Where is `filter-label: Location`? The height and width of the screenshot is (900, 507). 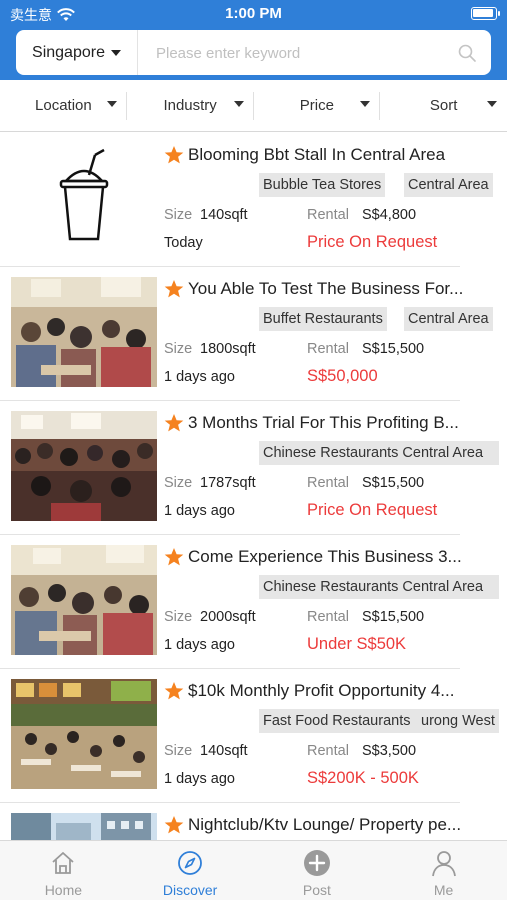 filter-label: Location is located at coordinates (63, 105).